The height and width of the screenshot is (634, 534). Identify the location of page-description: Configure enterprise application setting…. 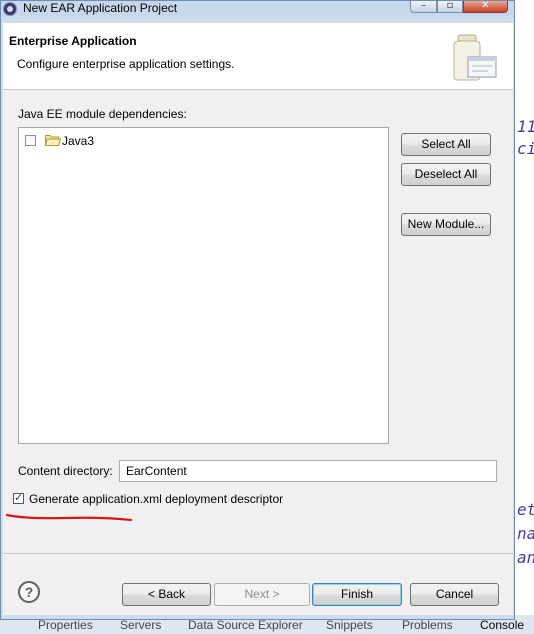
(126, 64).